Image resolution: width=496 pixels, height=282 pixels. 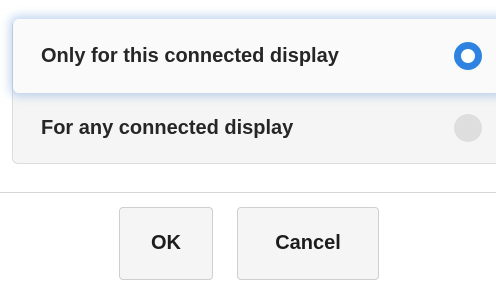 What do you see at coordinates (167, 127) in the screenshot?
I see `option-any-display-label: For any connected display` at bounding box center [167, 127].